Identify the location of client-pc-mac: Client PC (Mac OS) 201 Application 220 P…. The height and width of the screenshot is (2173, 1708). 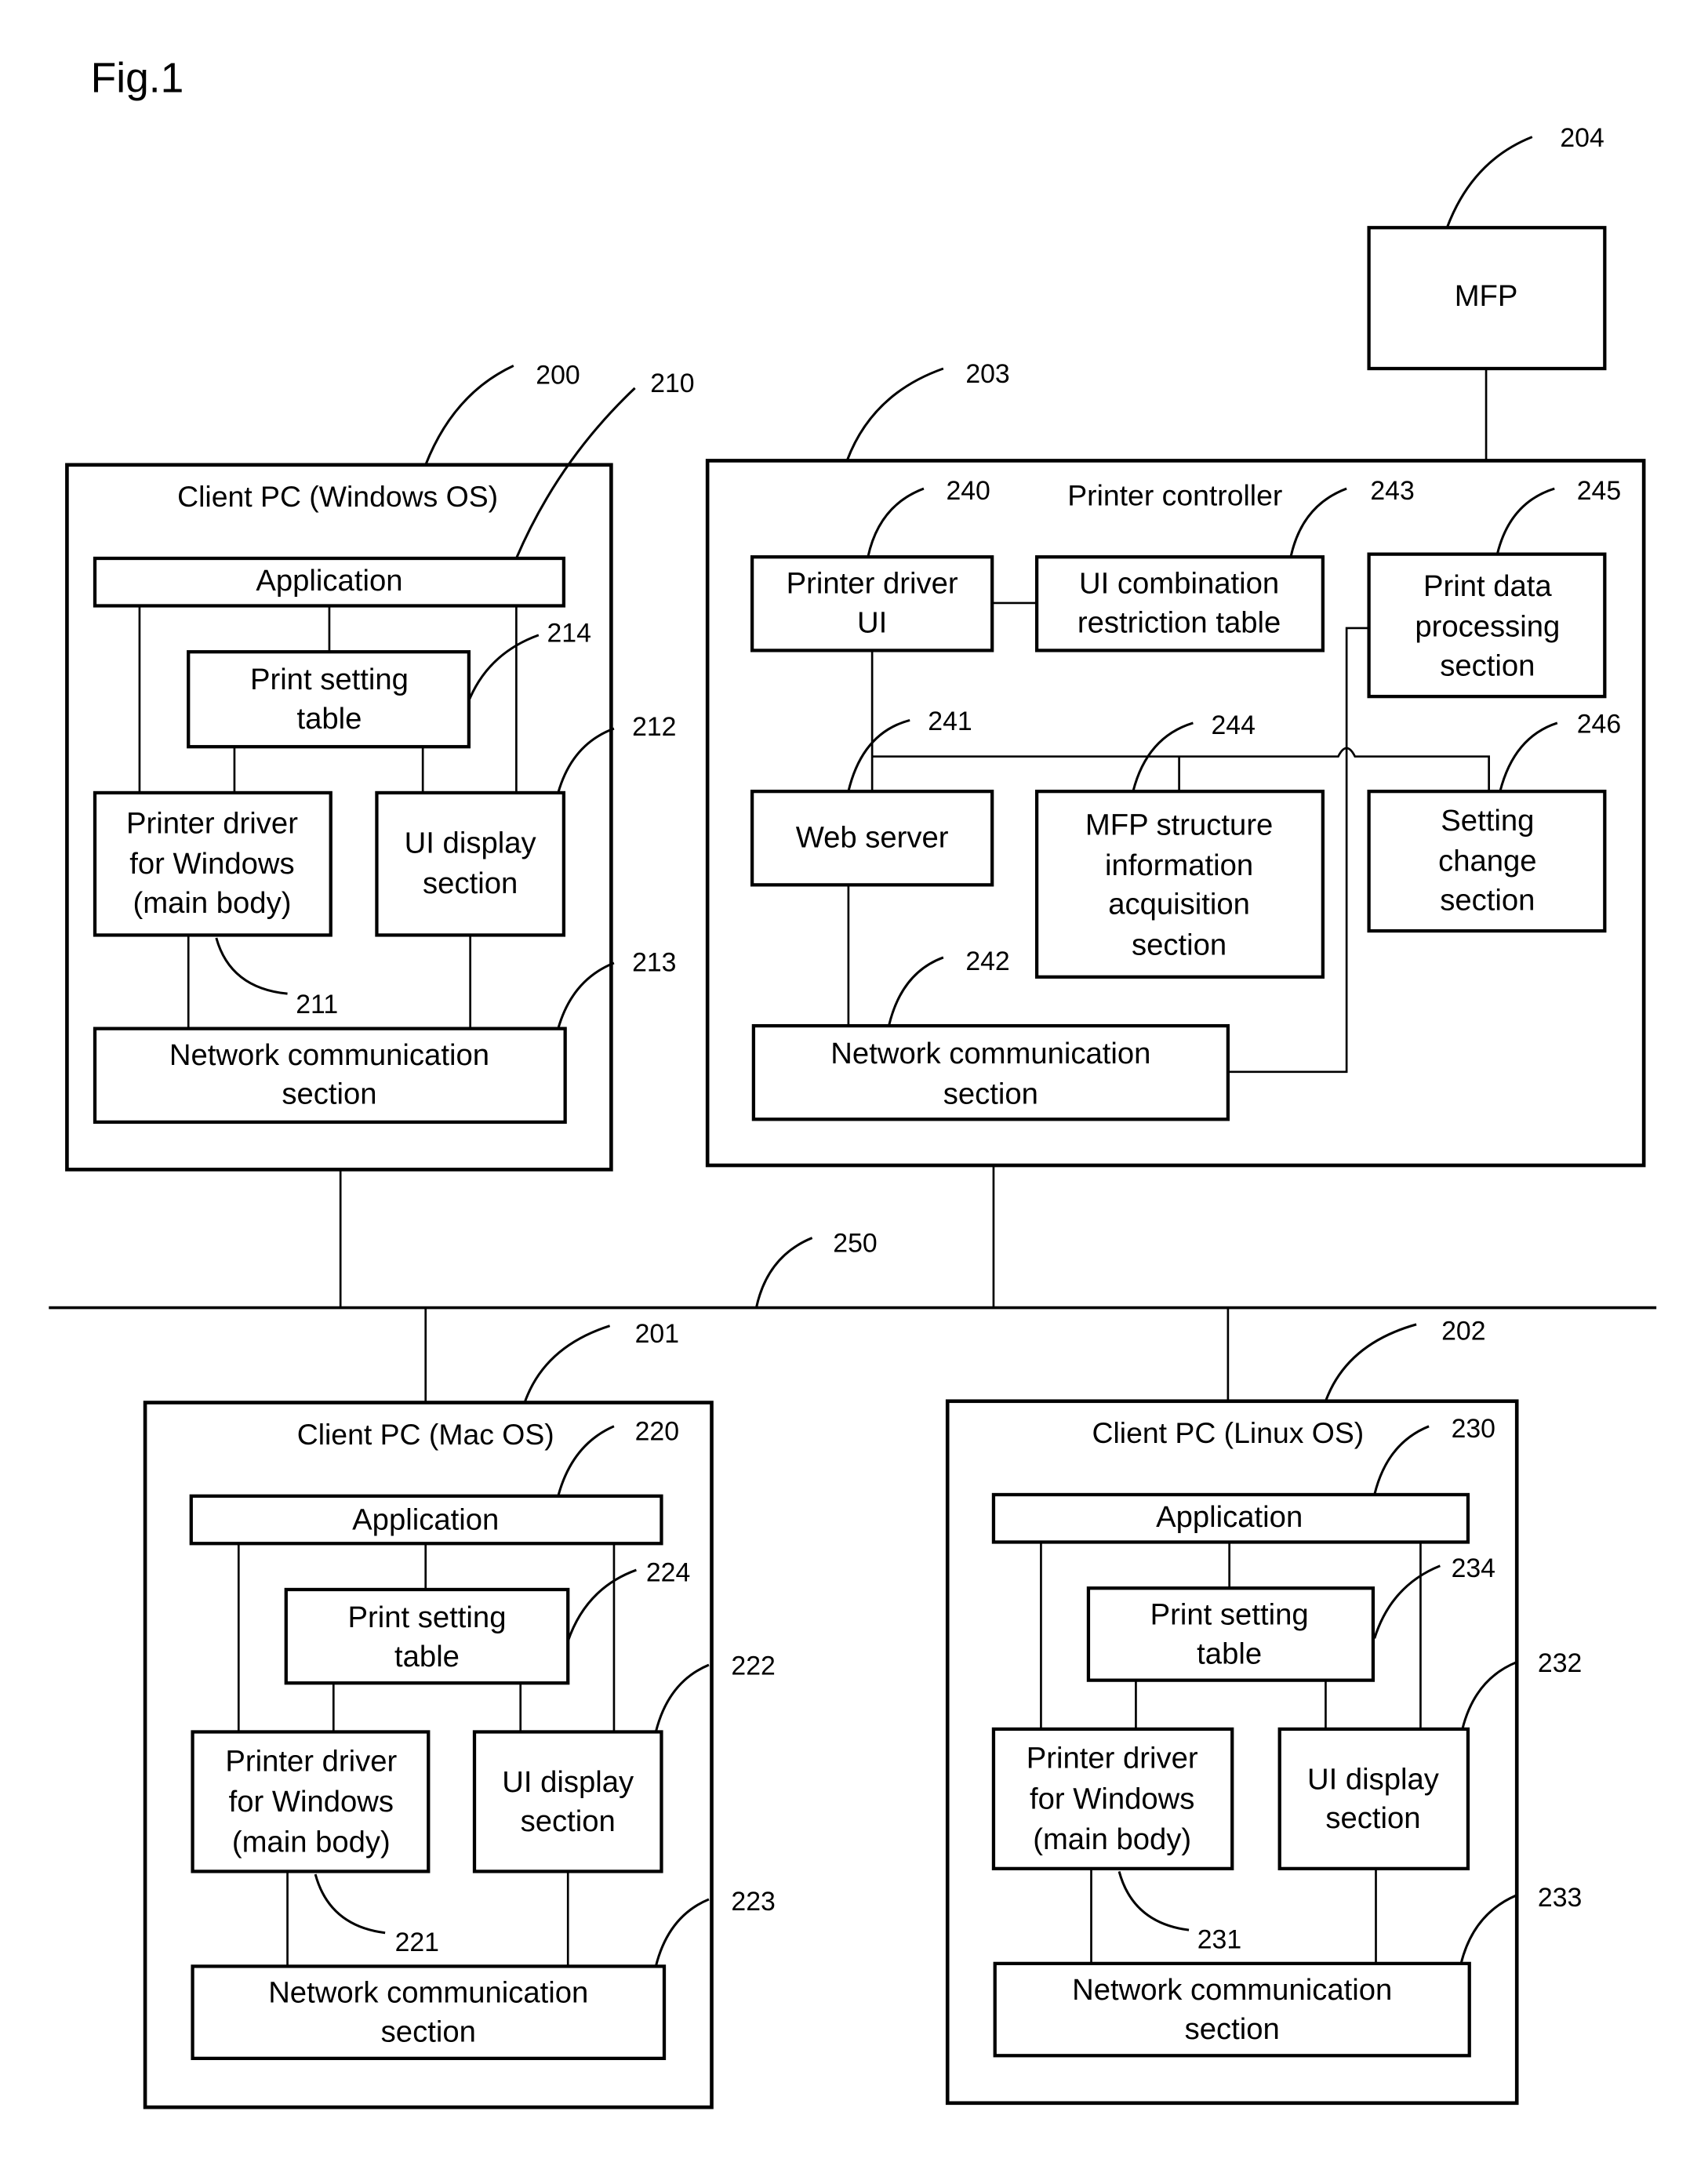
(460, 1714).